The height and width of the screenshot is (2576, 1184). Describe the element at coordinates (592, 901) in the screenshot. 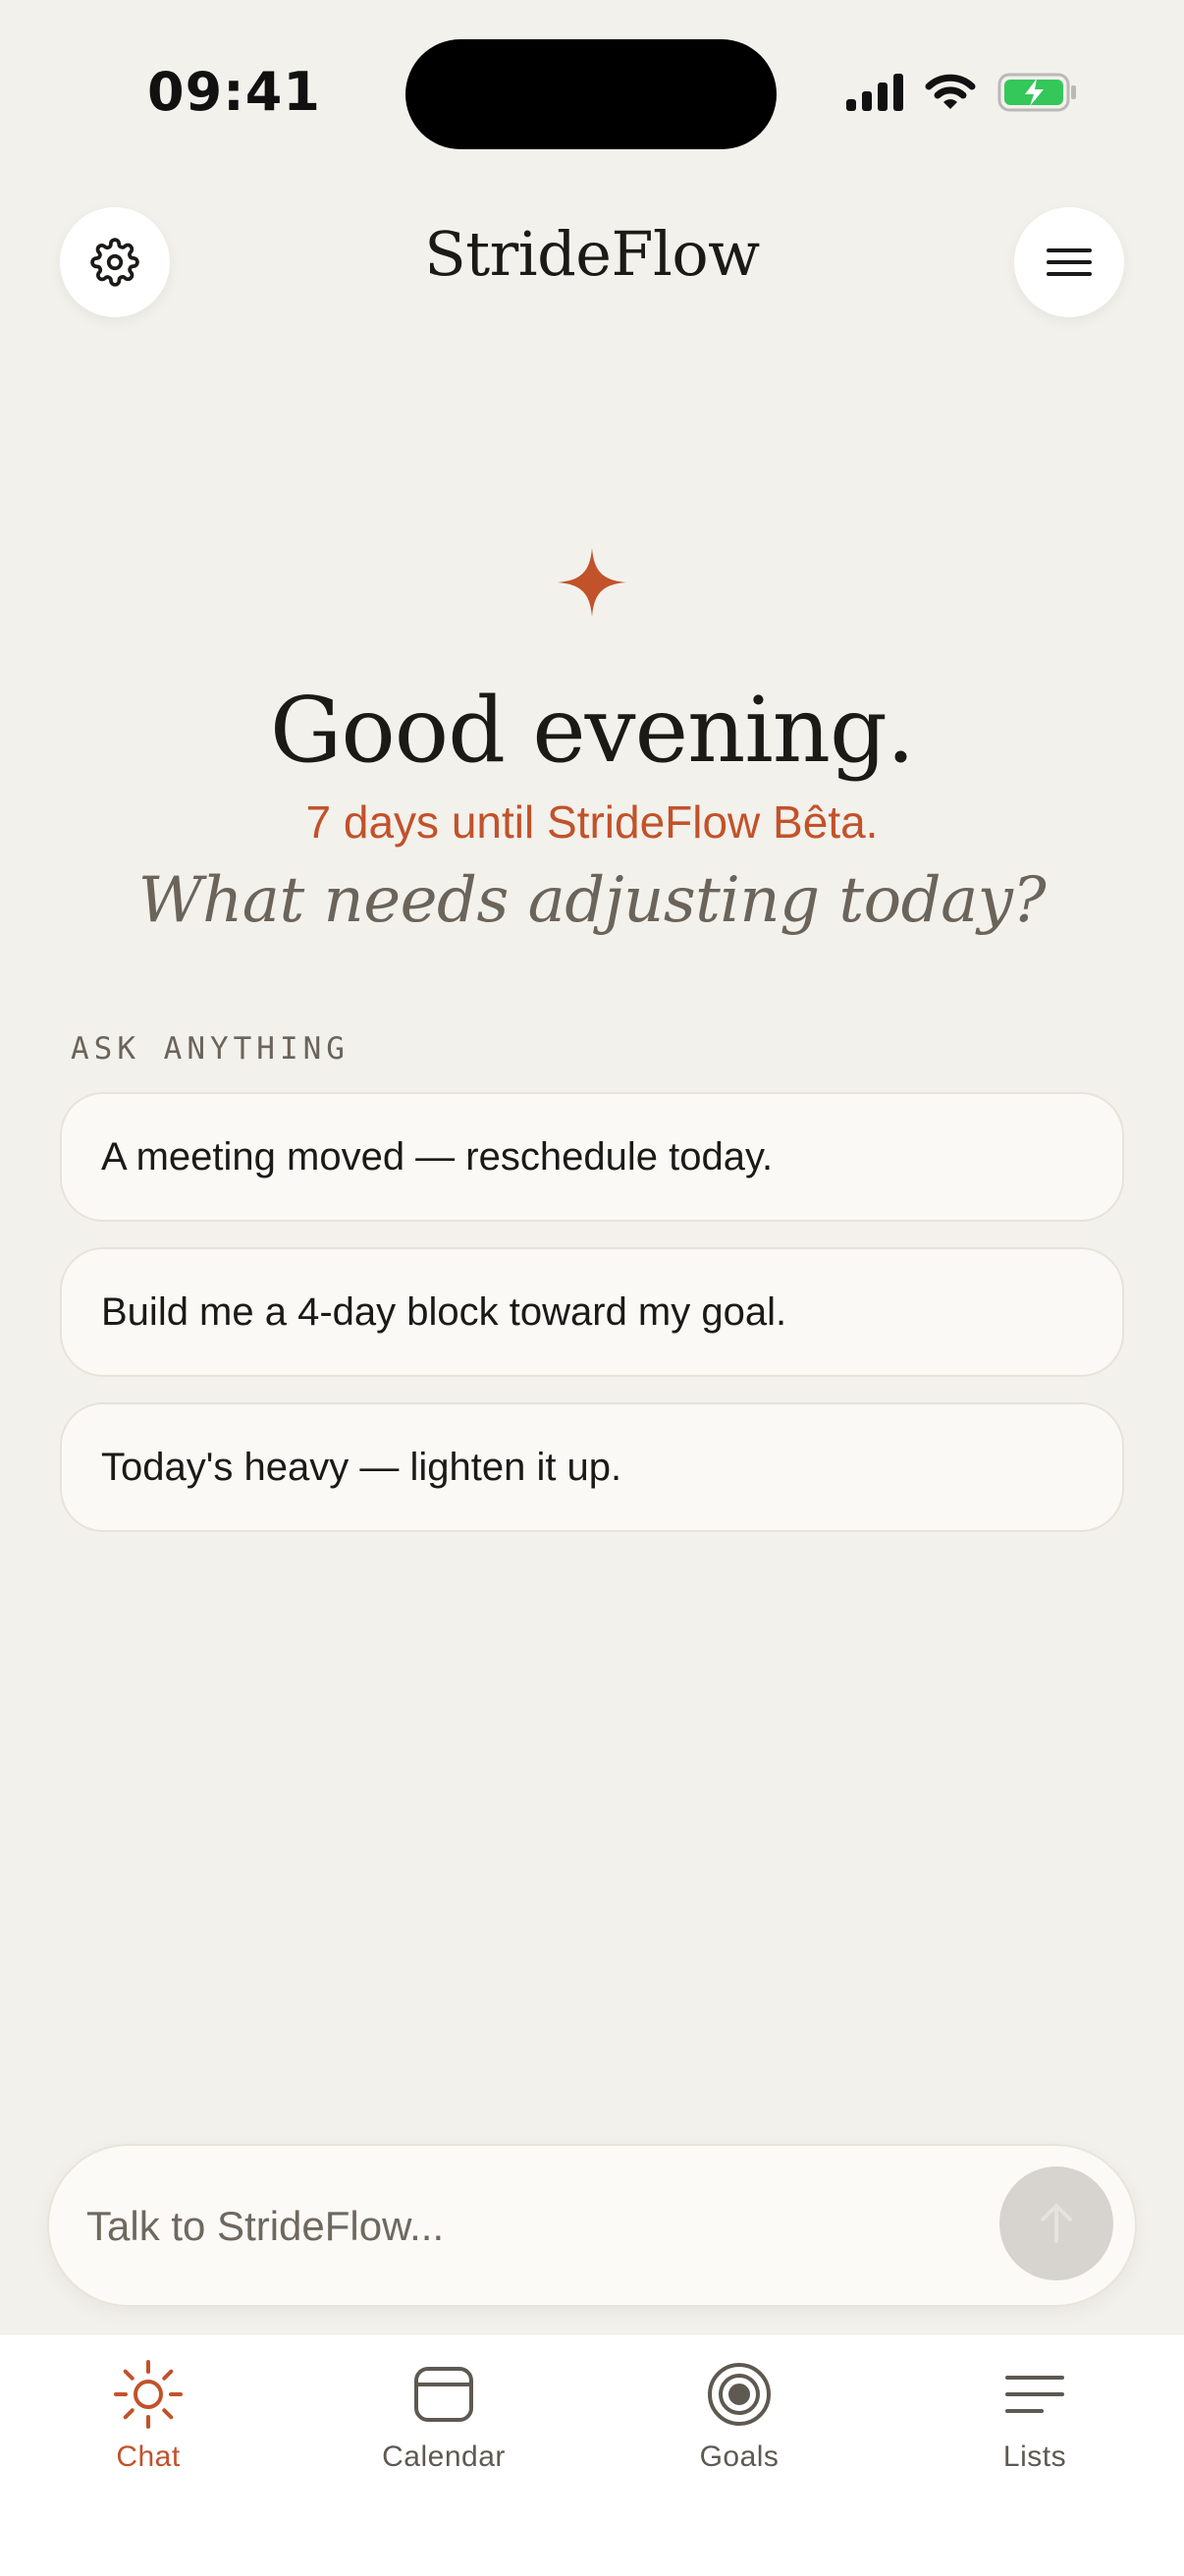

I see `daily-prompt-text: What needs adjusting today?` at that location.